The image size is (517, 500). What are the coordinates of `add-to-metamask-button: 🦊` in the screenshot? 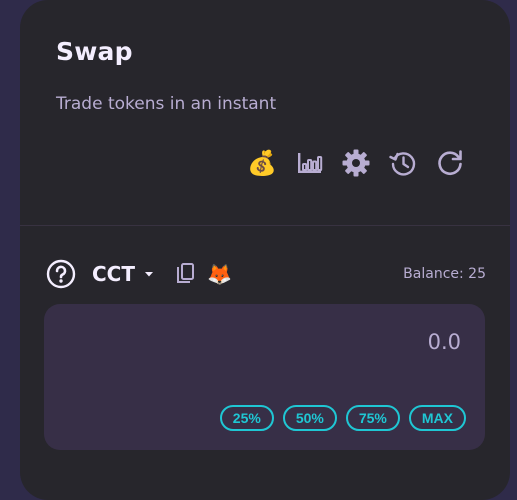 It's located at (220, 274).